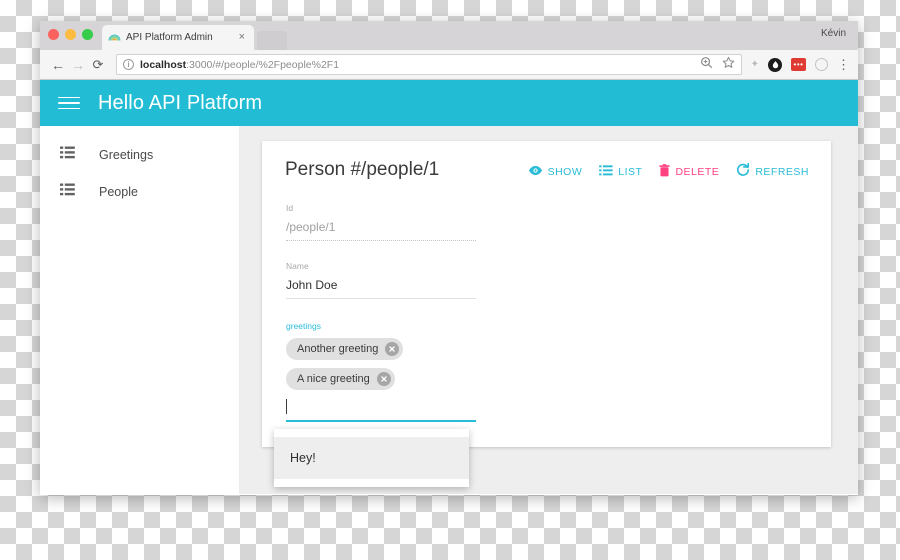 The height and width of the screenshot is (560, 900). Describe the element at coordinates (139, 191) in the screenshot. I see `sidebar-item-people: People` at that location.